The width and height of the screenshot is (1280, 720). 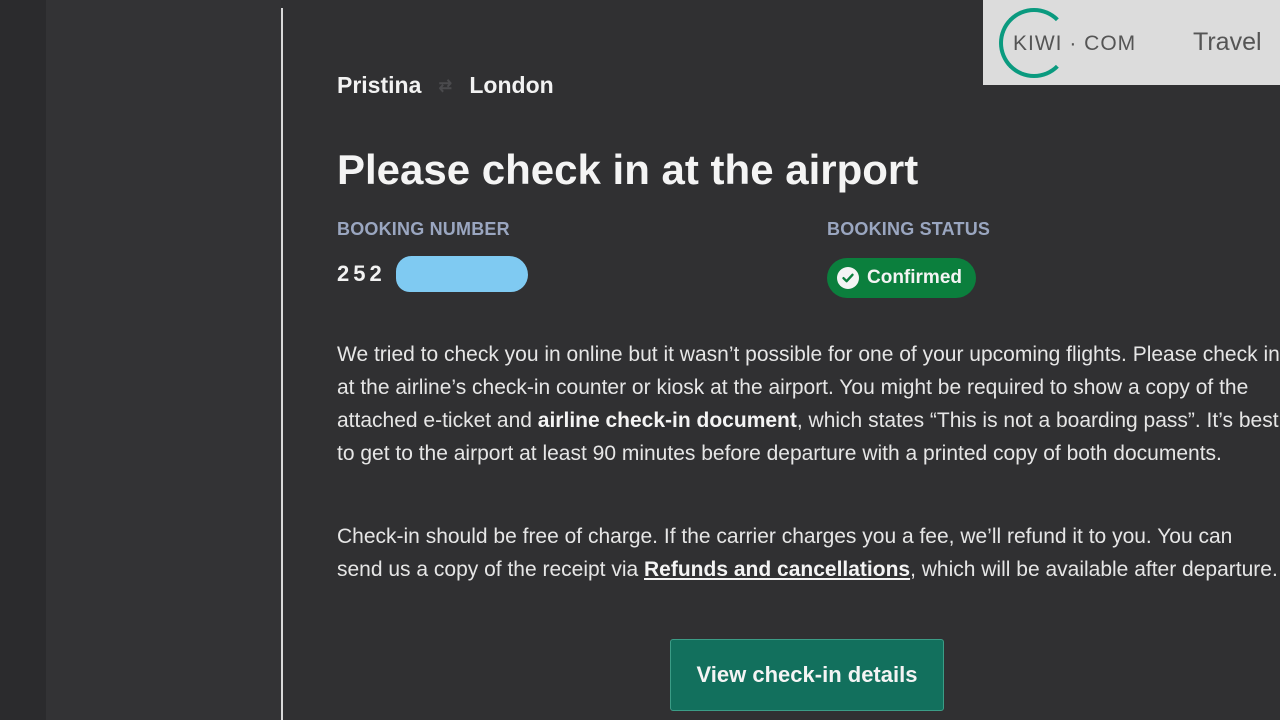 What do you see at coordinates (423, 229) in the screenshot?
I see `booking-number-label: BOOKING NUMBER` at bounding box center [423, 229].